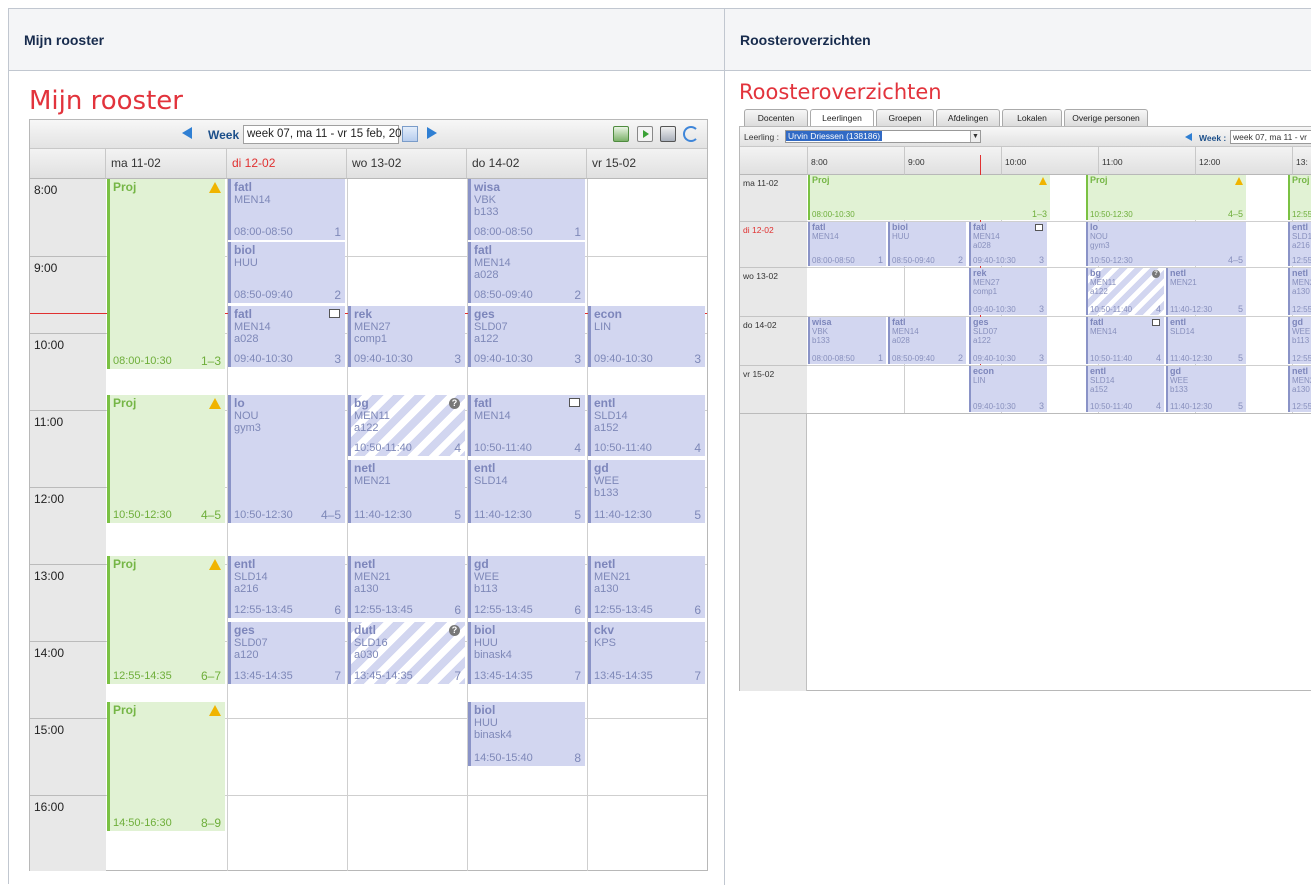 The height and width of the screenshot is (885, 1311). What do you see at coordinates (526, 653) in the screenshot?
I see `lesson-block: biol HUU binask4 13:45-14:35 7` at bounding box center [526, 653].